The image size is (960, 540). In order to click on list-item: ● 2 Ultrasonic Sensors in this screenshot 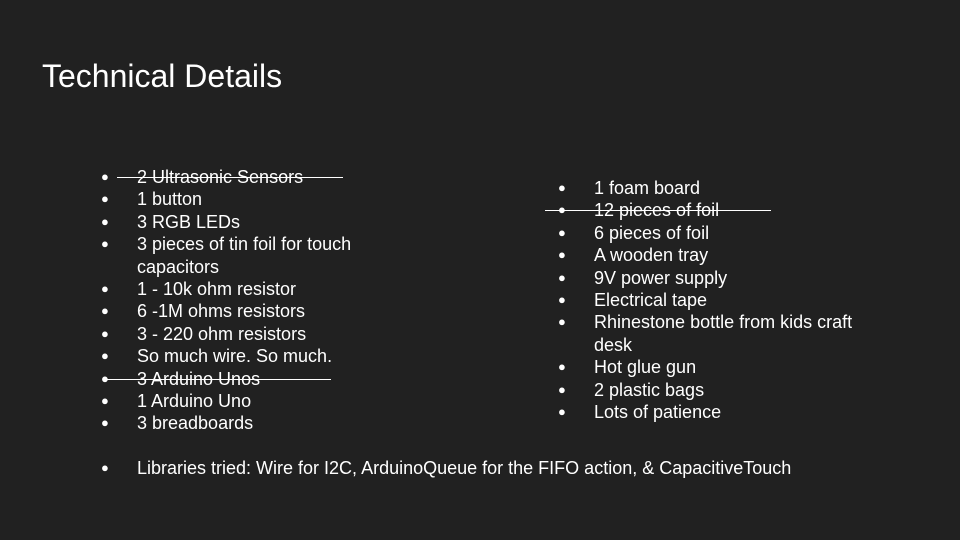, I will do `click(236, 177)`.